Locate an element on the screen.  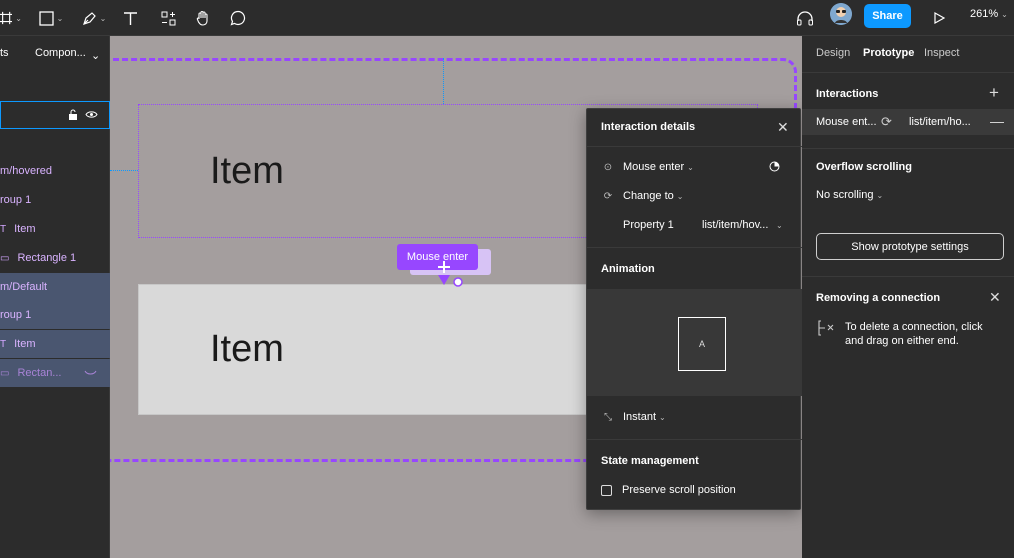
preserve-scroll-checkbox: Preserve scroll position is located at coordinates (668, 490).